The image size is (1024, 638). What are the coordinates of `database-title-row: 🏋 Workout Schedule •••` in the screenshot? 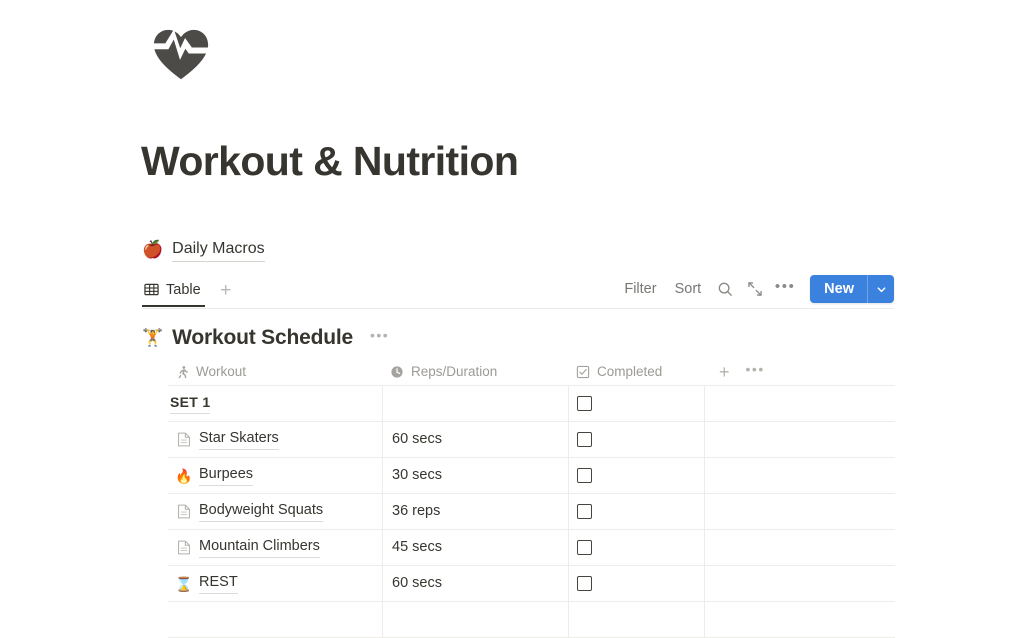 It's located at (265, 338).